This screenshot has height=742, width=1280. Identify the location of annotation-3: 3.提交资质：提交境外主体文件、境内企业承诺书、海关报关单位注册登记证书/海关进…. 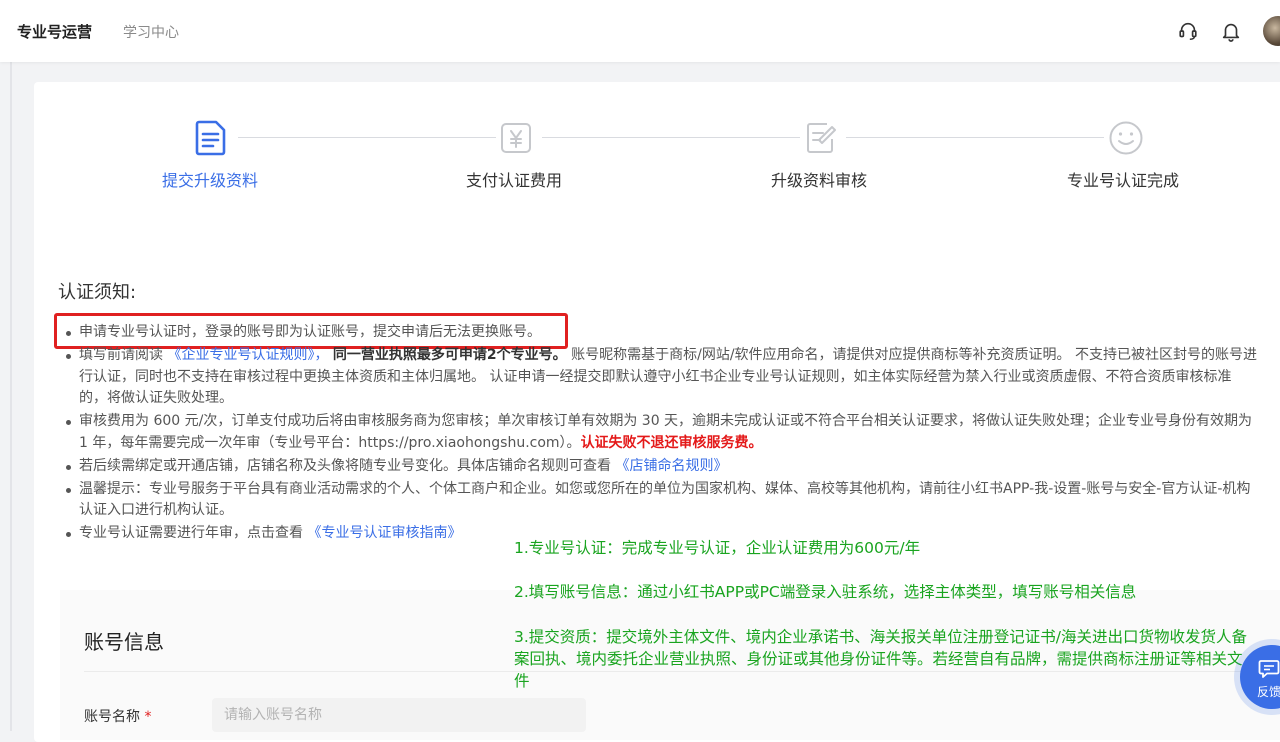
(881, 659).